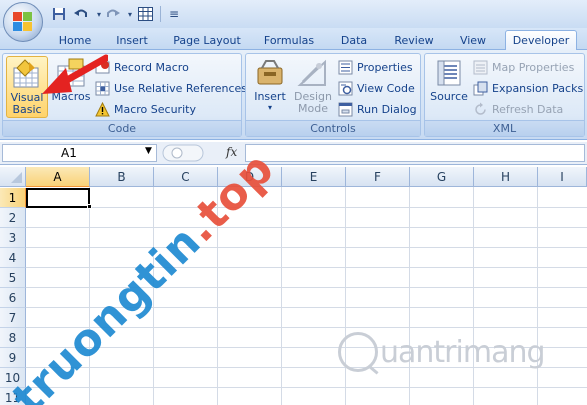 This screenshot has height=405, width=587. What do you see at coordinates (132, 40) in the screenshot?
I see `tab-insert: Insert` at bounding box center [132, 40].